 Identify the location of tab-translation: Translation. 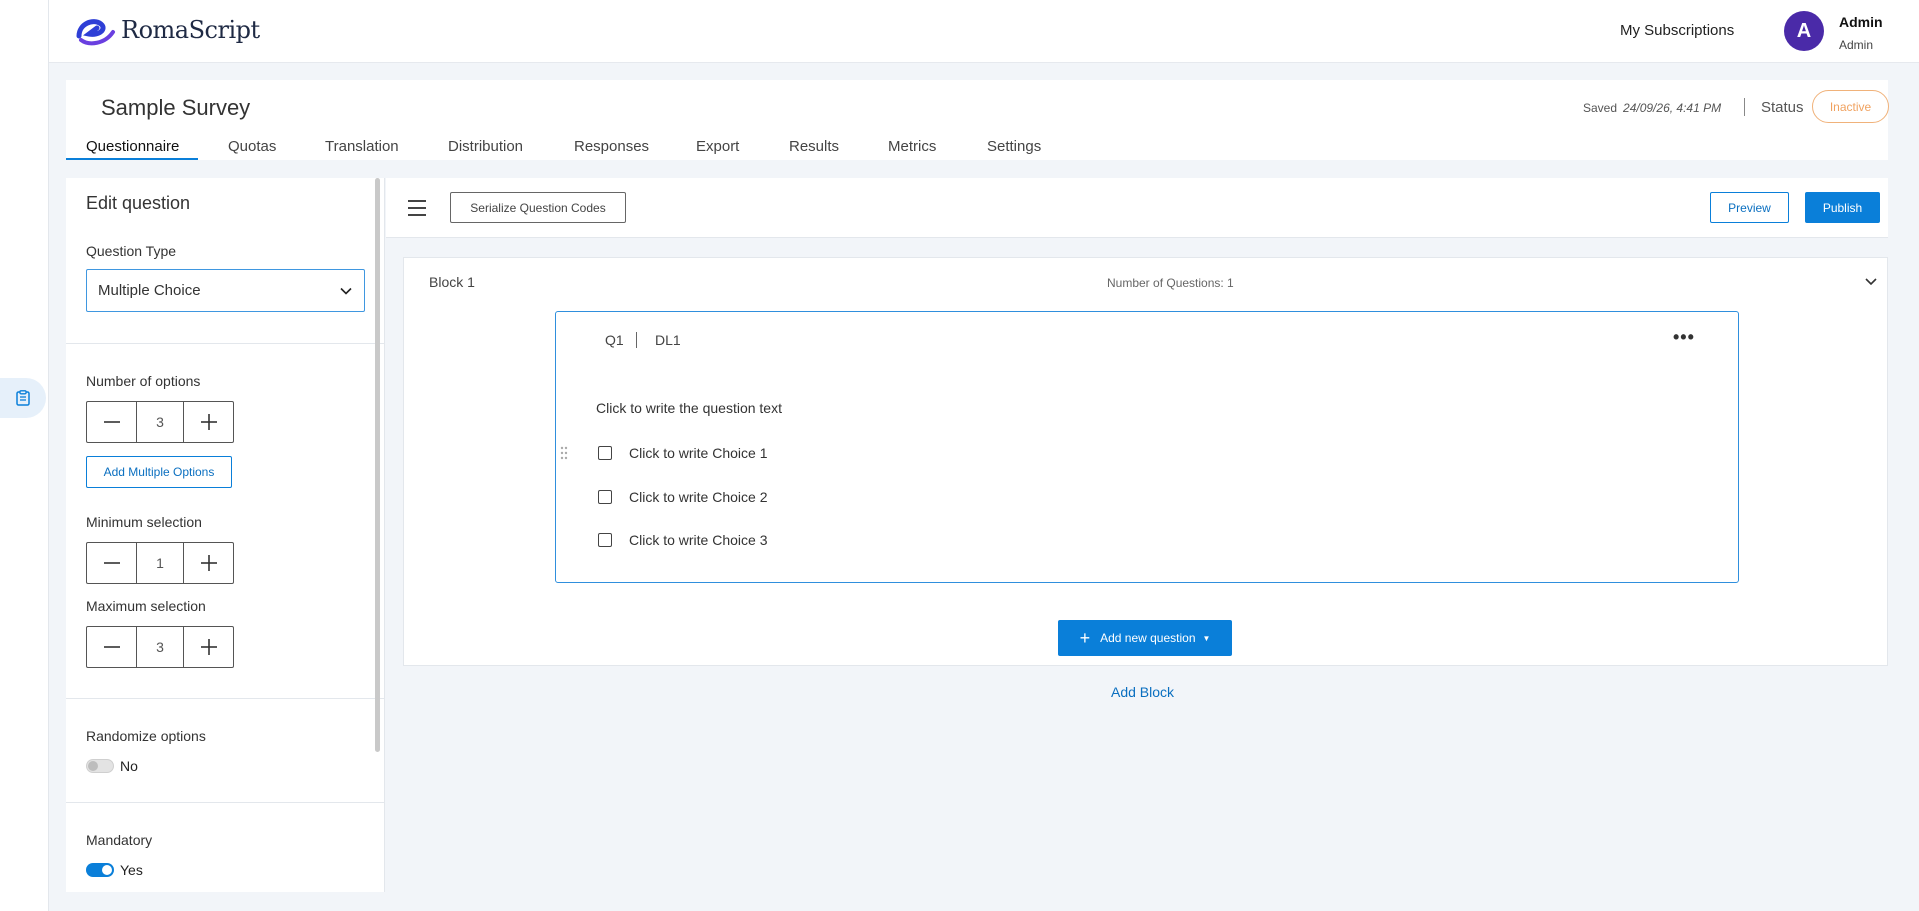
(362, 146).